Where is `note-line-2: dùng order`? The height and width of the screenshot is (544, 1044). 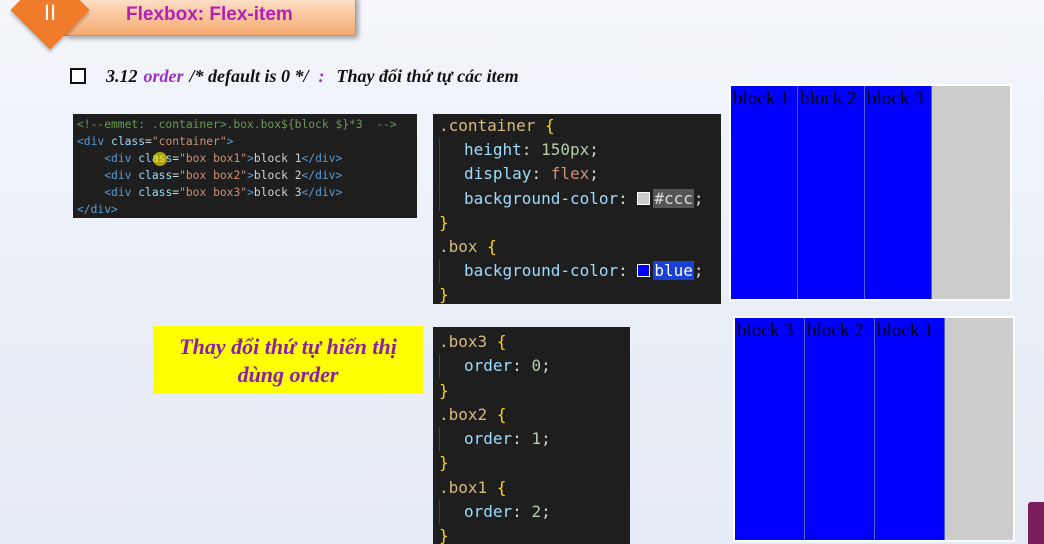
note-line-2: dùng order is located at coordinates (288, 374).